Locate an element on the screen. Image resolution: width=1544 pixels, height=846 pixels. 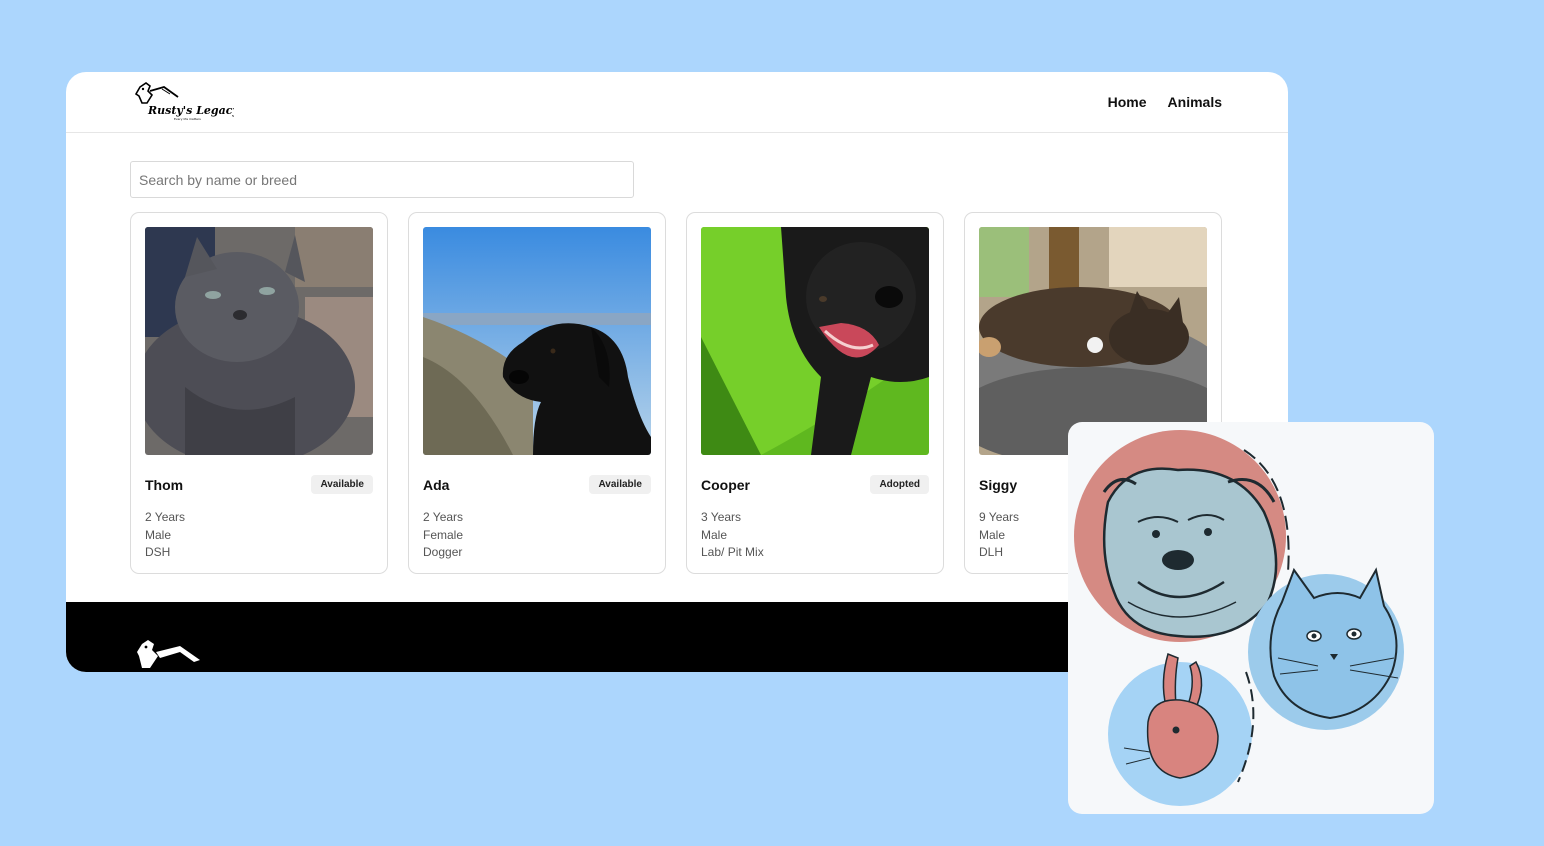
rustys-legacy-logo: Rusty's Legacy Every life matters is located at coordinates (184, 101).